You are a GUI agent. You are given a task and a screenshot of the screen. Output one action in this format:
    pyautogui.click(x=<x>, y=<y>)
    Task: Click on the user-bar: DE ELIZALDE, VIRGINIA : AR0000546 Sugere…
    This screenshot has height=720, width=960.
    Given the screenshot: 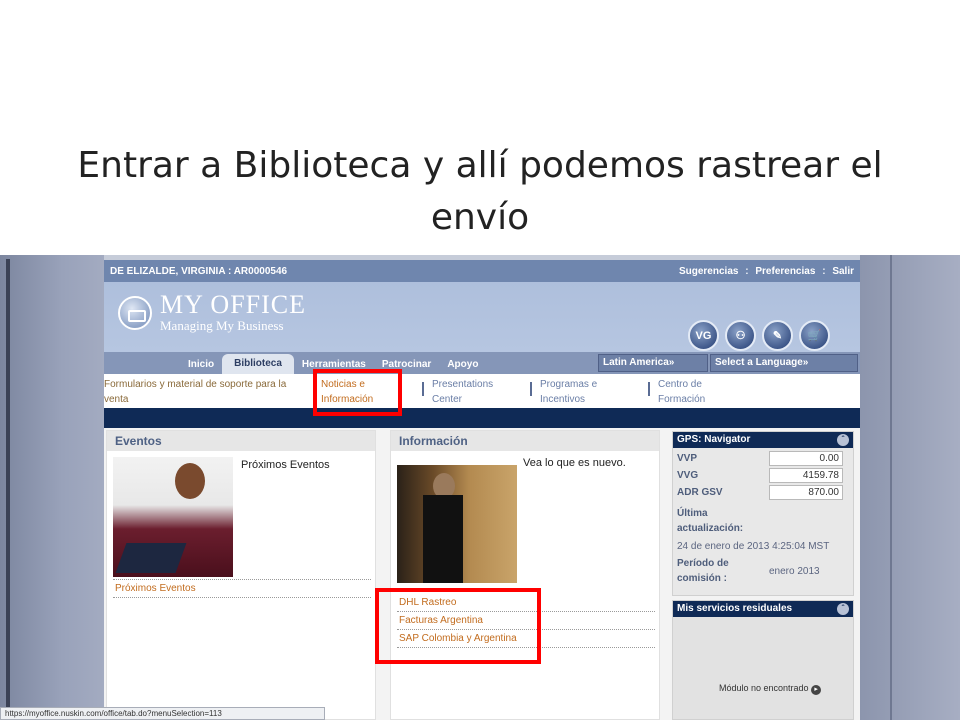 What is the action you would take?
    pyautogui.click(x=482, y=271)
    